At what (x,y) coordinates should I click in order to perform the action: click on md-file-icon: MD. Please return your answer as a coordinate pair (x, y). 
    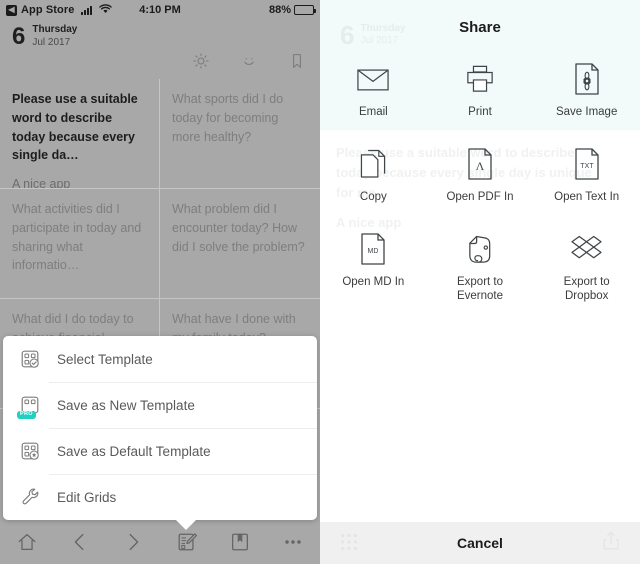
    Looking at the image, I should click on (373, 249).